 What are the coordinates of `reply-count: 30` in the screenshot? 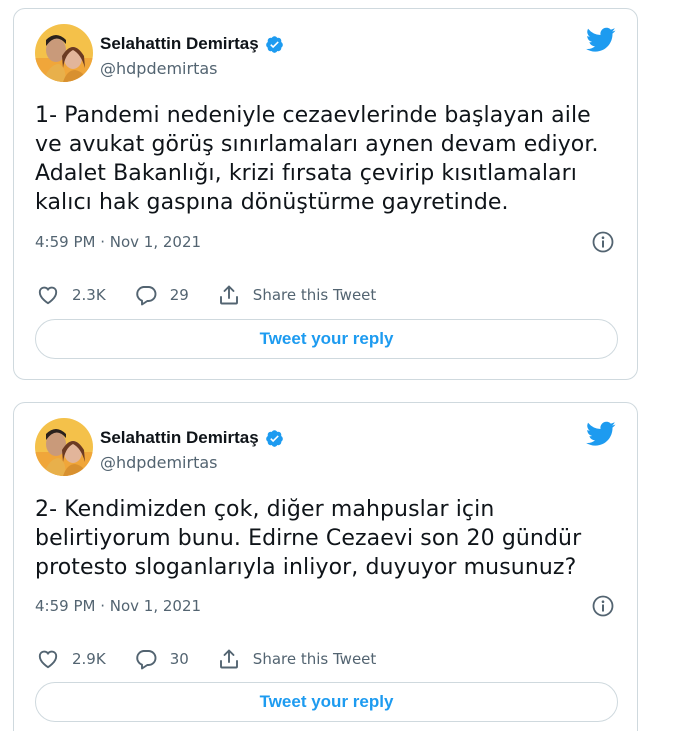 It's located at (179, 659).